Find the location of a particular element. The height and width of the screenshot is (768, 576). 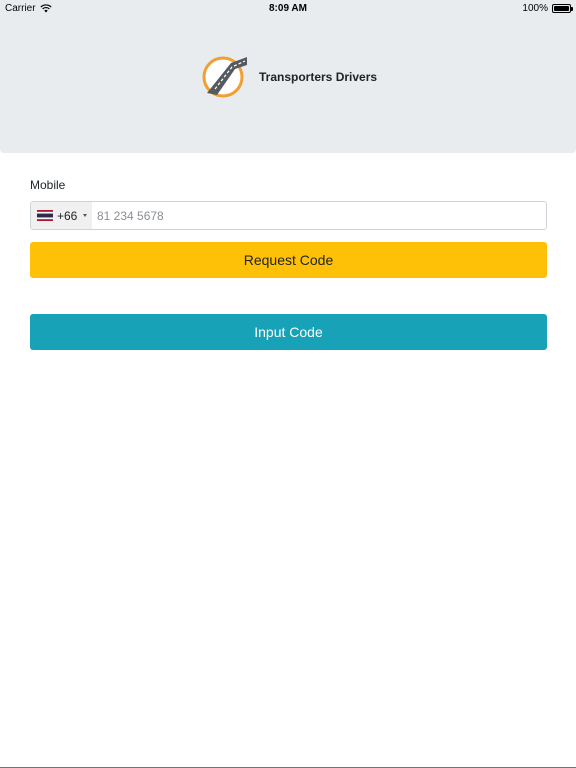

country-code: +66 is located at coordinates (67, 215).